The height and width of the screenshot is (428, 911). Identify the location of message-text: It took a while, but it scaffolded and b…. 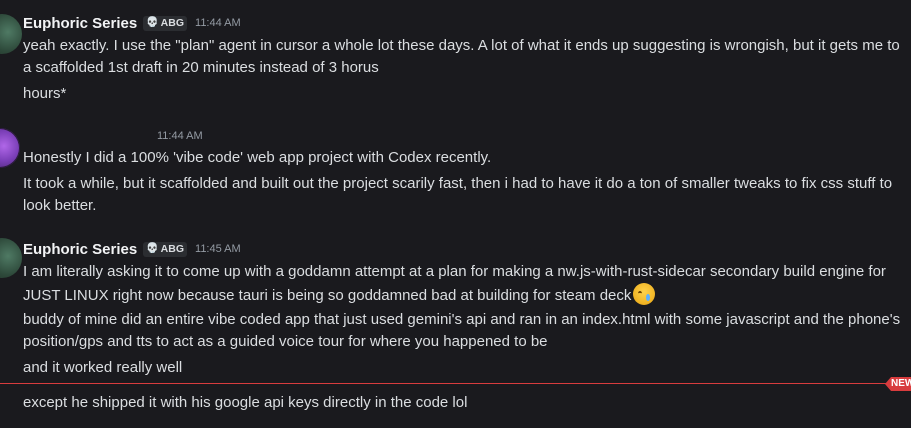
(458, 194).